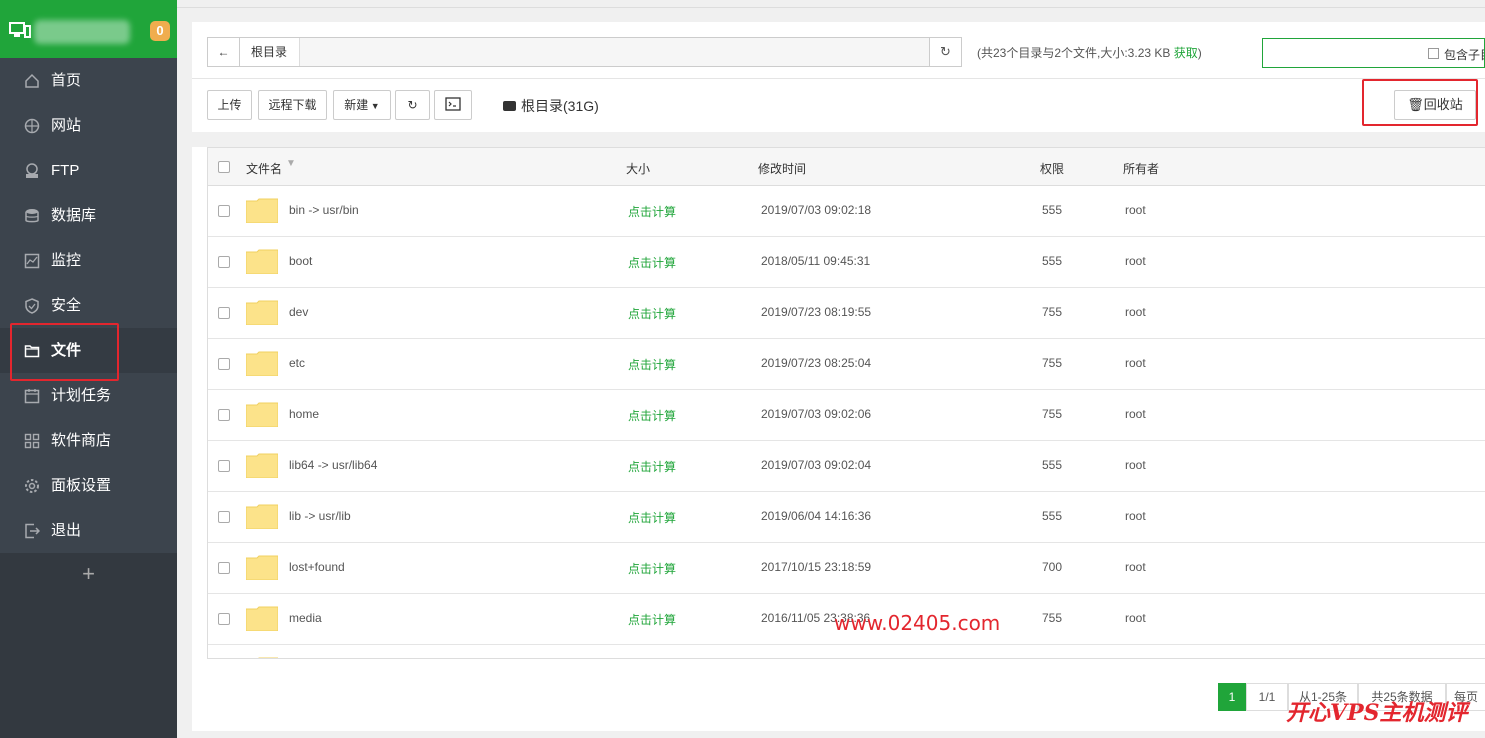 This screenshot has height=738, width=1485. I want to click on col-size: 大小, so click(638, 168).